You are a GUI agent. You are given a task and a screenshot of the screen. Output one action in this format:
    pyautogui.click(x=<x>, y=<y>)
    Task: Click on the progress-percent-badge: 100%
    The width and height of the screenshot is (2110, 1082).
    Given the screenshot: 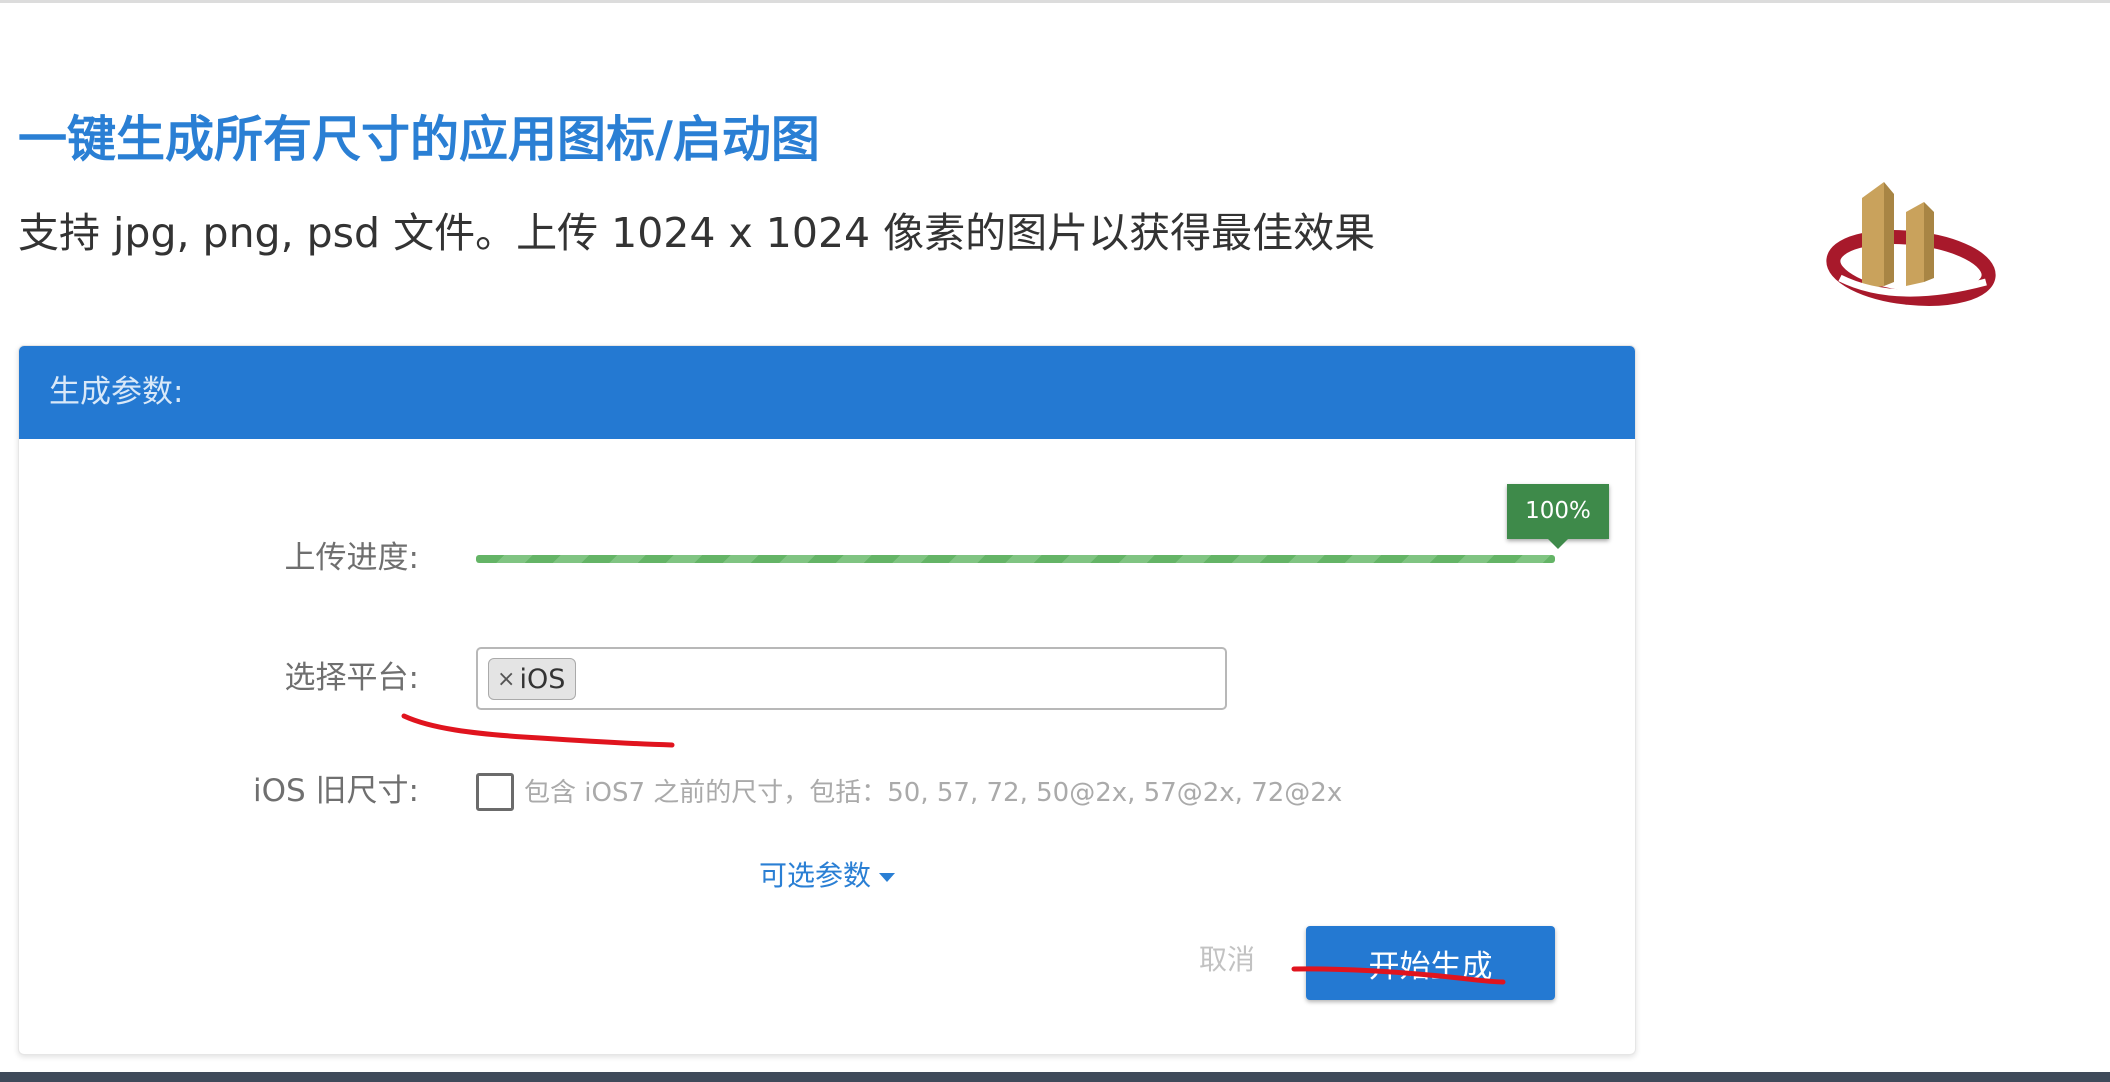 What is the action you would take?
    pyautogui.click(x=1558, y=516)
    